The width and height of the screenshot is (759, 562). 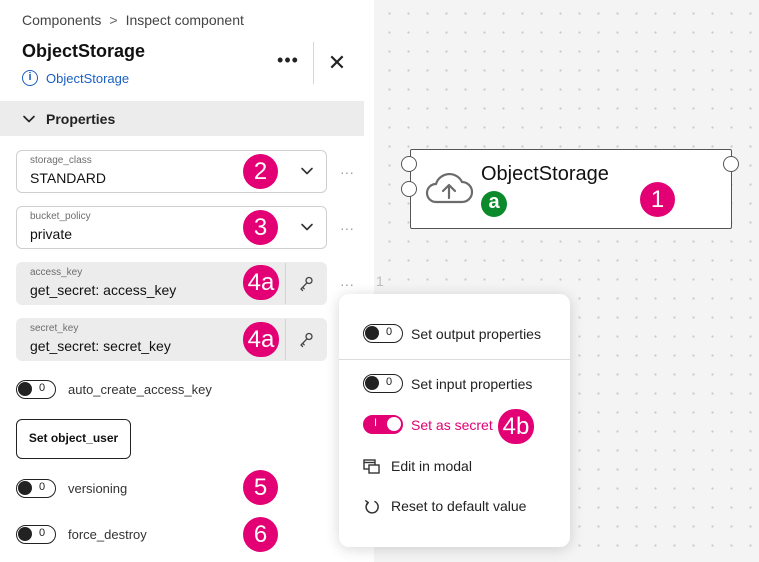 What do you see at coordinates (36, 534) in the screenshot?
I see `force-destroy-toggle: 0` at bounding box center [36, 534].